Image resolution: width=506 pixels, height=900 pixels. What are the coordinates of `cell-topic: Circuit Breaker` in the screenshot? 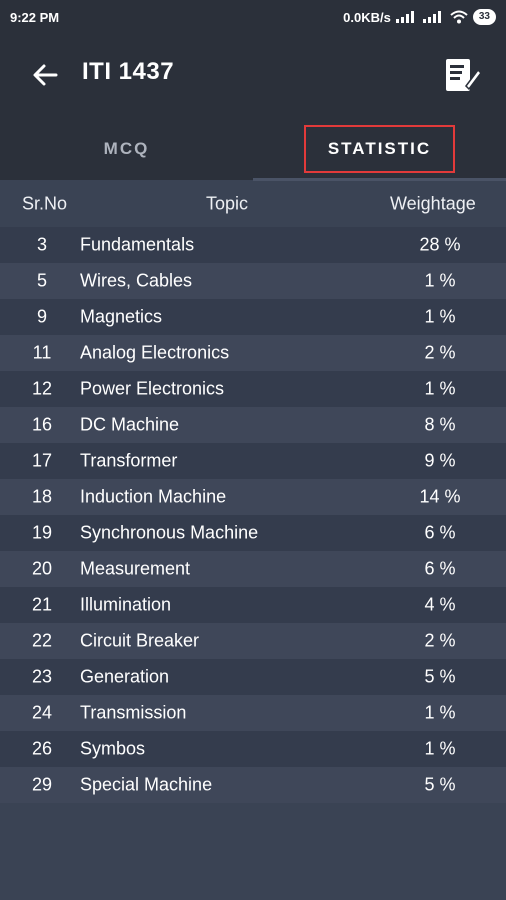 It's located at (140, 640).